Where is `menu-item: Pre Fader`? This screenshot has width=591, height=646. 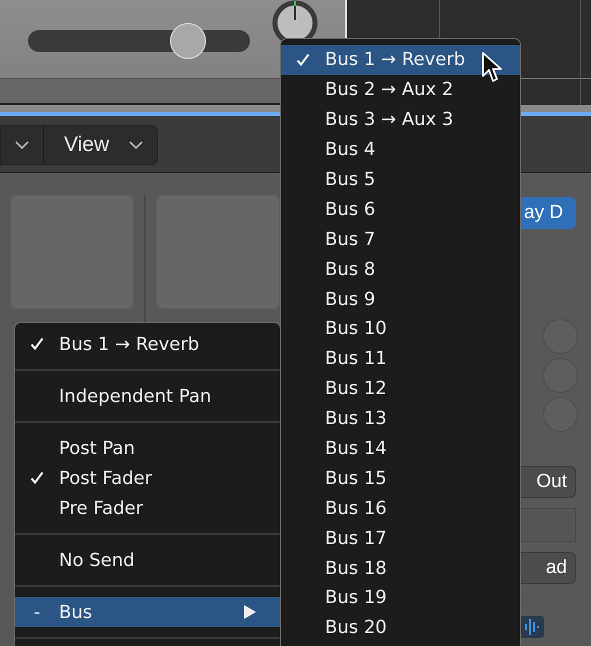
menu-item: Pre Fader is located at coordinates (147, 508).